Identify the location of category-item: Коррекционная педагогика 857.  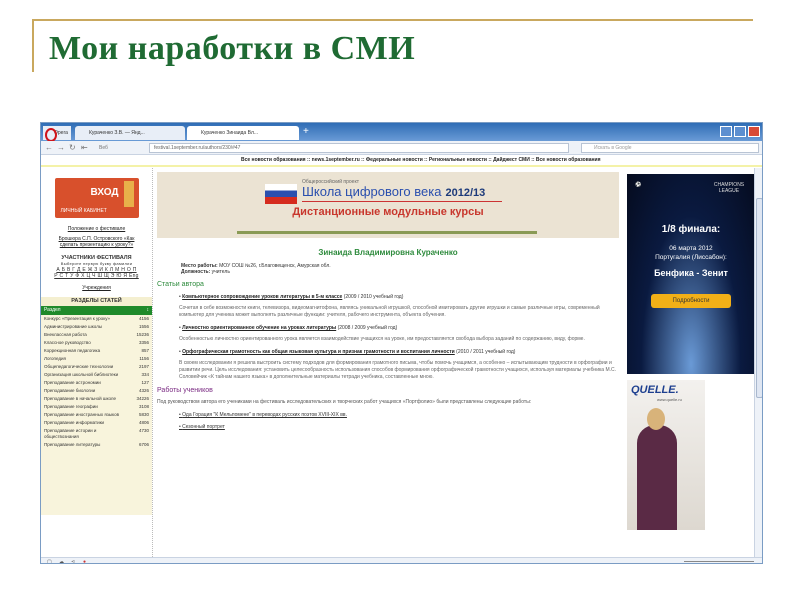
(96, 351).